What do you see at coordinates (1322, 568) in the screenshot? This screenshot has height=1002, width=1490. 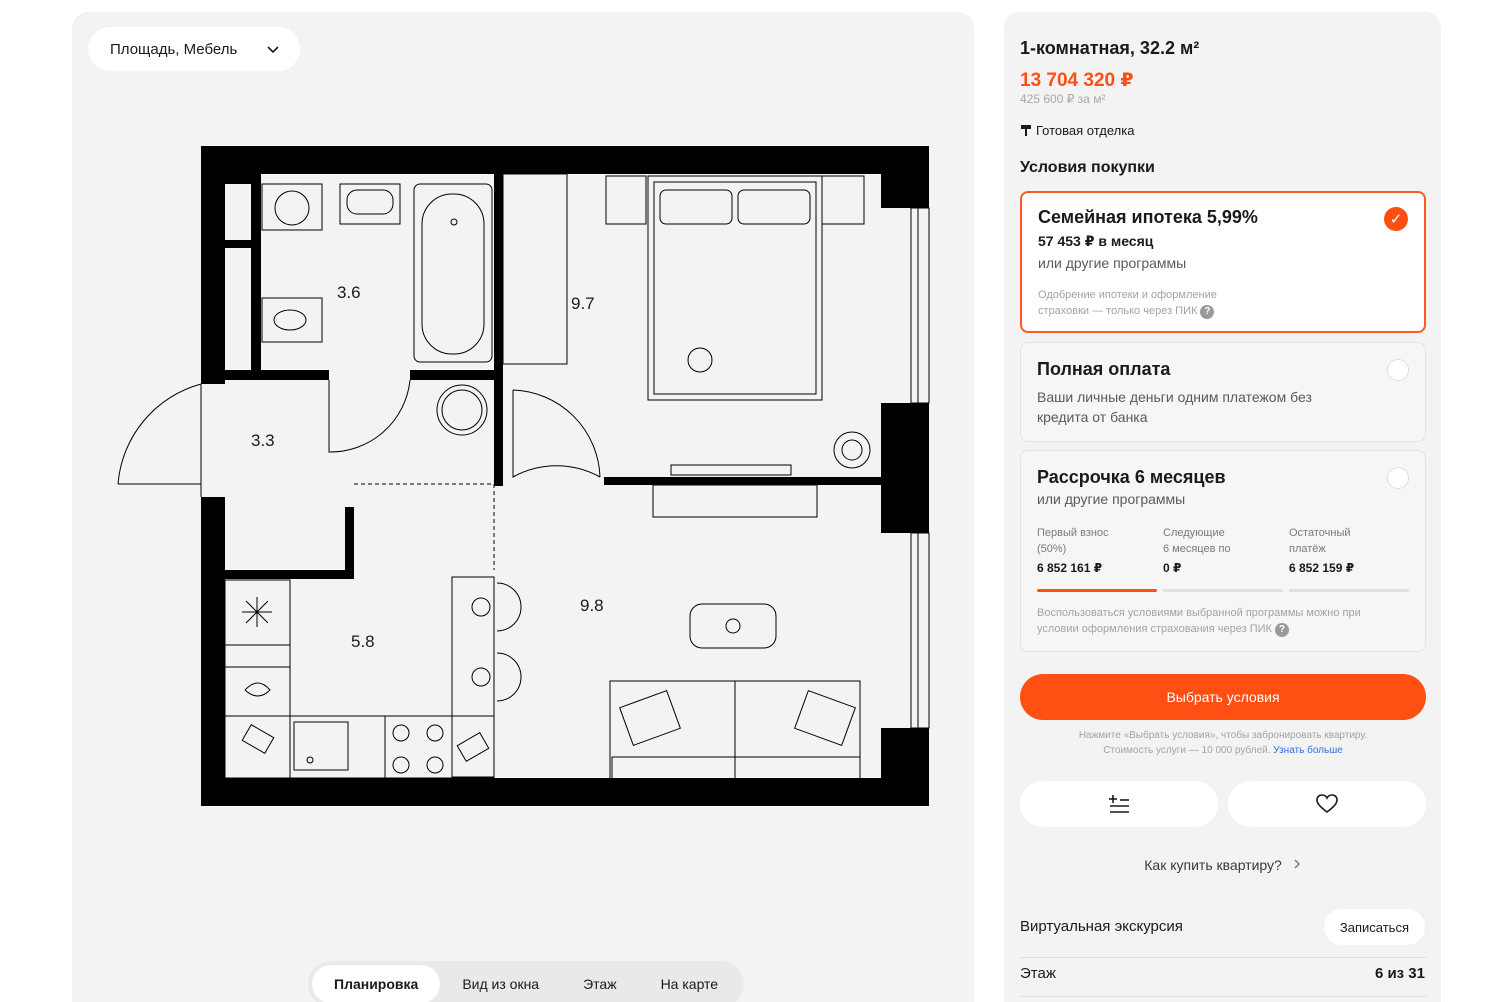 I see `installment-col-value: 6 852 159 ₽` at bounding box center [1322, 568].